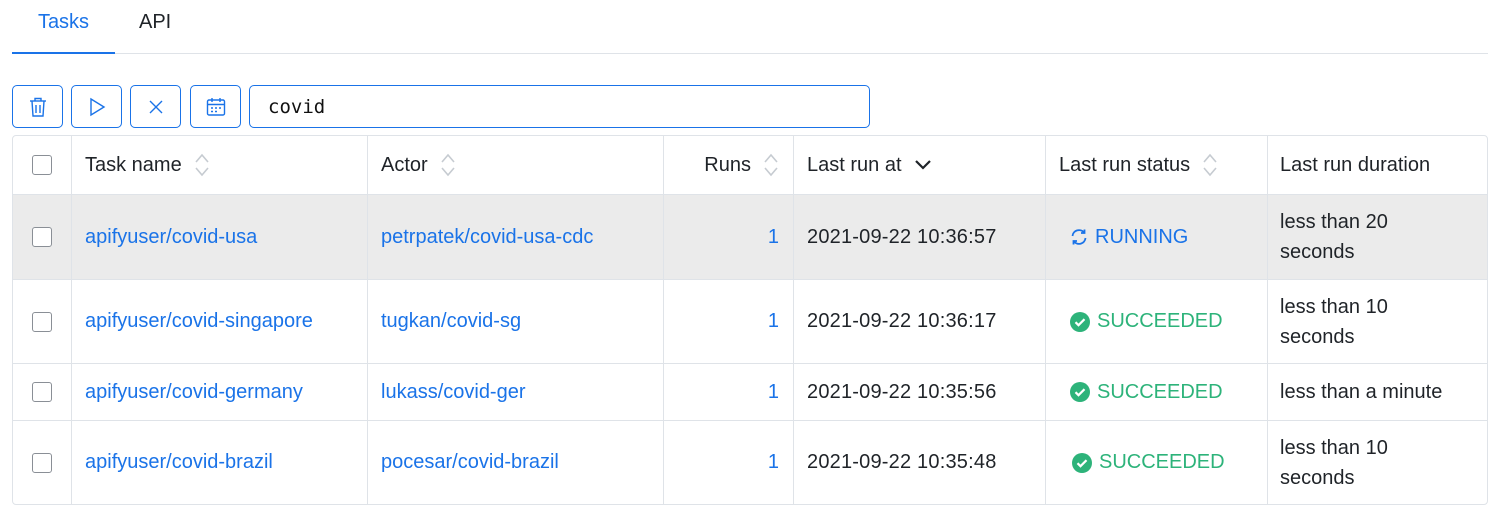  I want to click on abort-button, so click(155, 106).